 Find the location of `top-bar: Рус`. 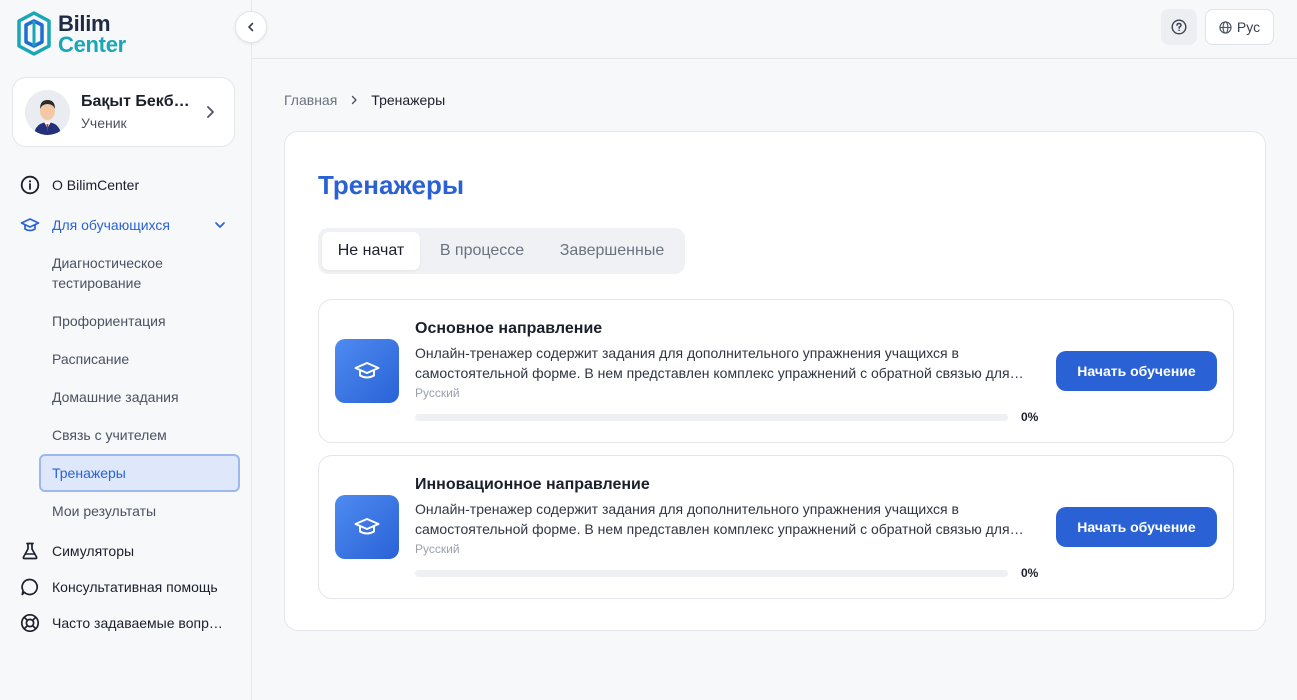

top-bar: Рус is located at coordinates (774, 29).